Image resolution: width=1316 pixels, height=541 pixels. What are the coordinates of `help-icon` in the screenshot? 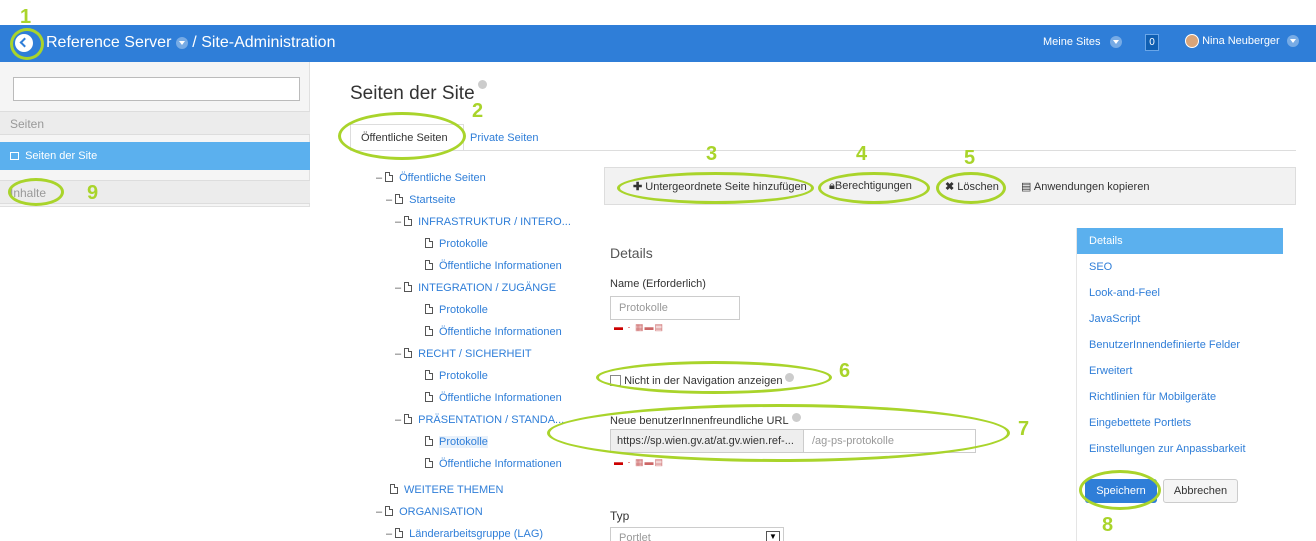 It's located at (482, 84).